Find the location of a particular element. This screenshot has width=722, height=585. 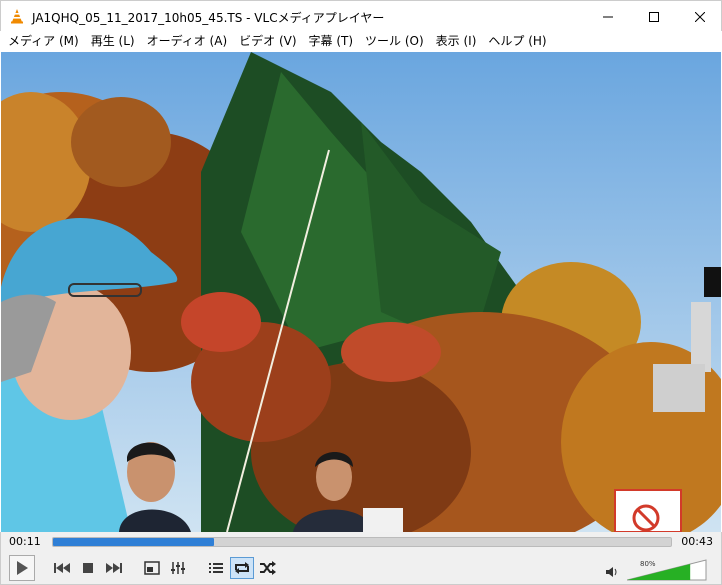

play-icon is located at coordinates (22, 568).